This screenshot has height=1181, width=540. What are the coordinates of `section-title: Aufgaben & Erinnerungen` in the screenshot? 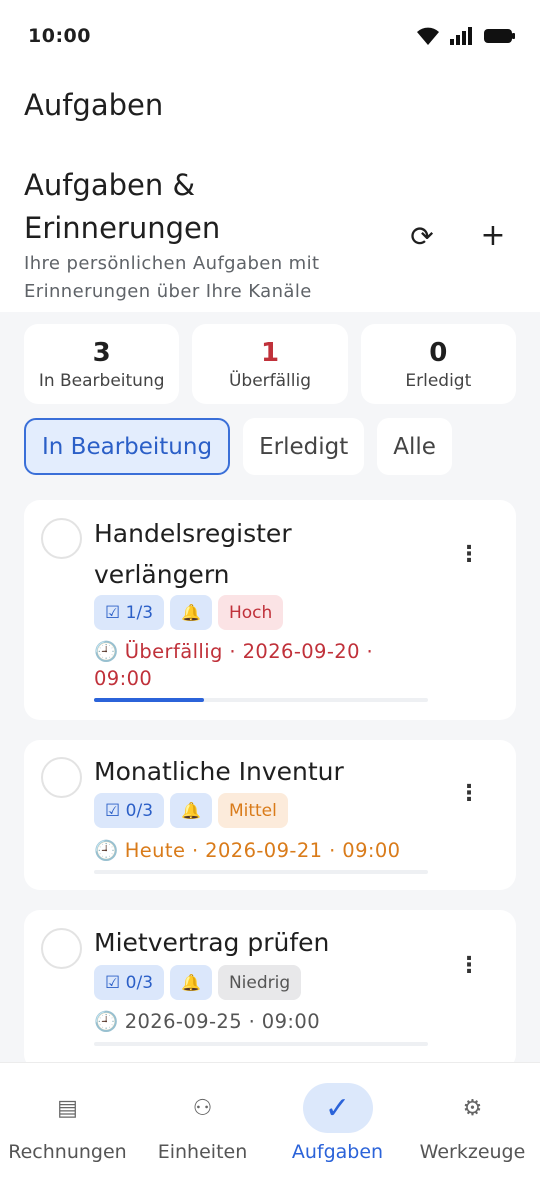 It's located at (122, 206).